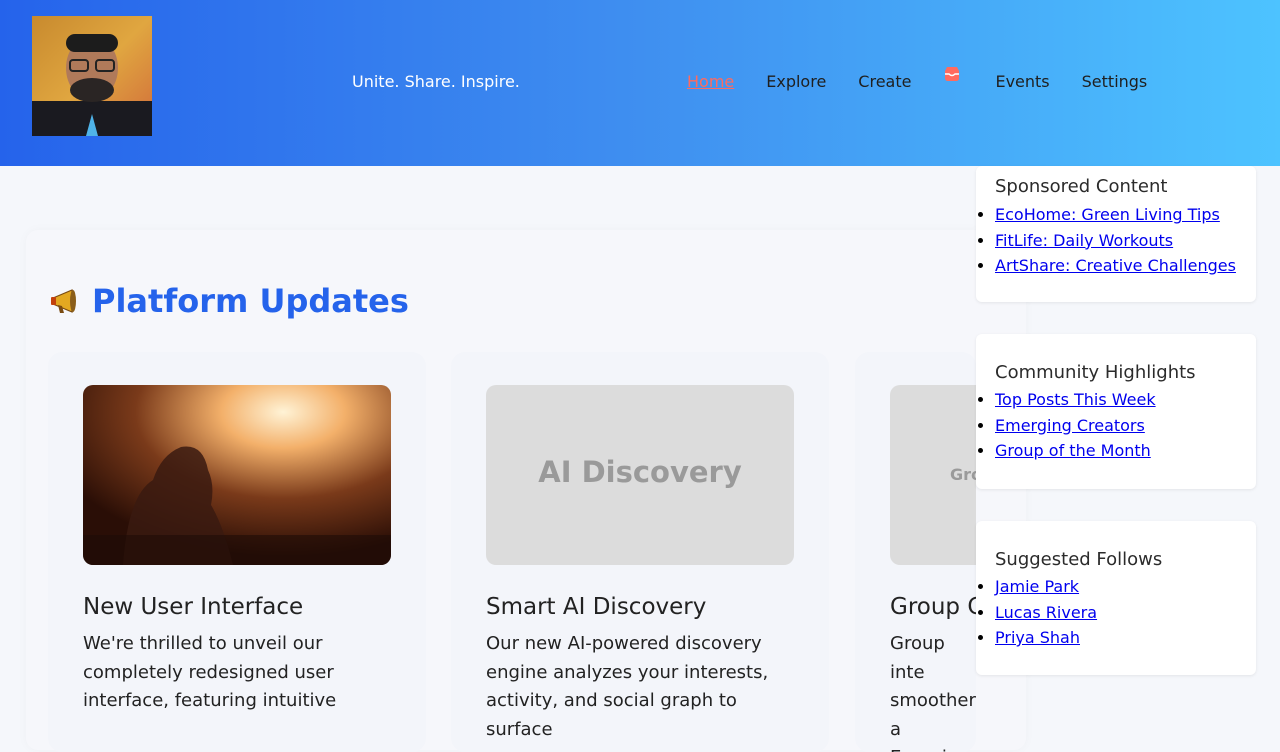 This screenshot has height=752, width=1280. What do you see at coordinates (1115, 81) in the screenshot?
I see `nav-settings: Settings` at bounding box center [1115, 81].